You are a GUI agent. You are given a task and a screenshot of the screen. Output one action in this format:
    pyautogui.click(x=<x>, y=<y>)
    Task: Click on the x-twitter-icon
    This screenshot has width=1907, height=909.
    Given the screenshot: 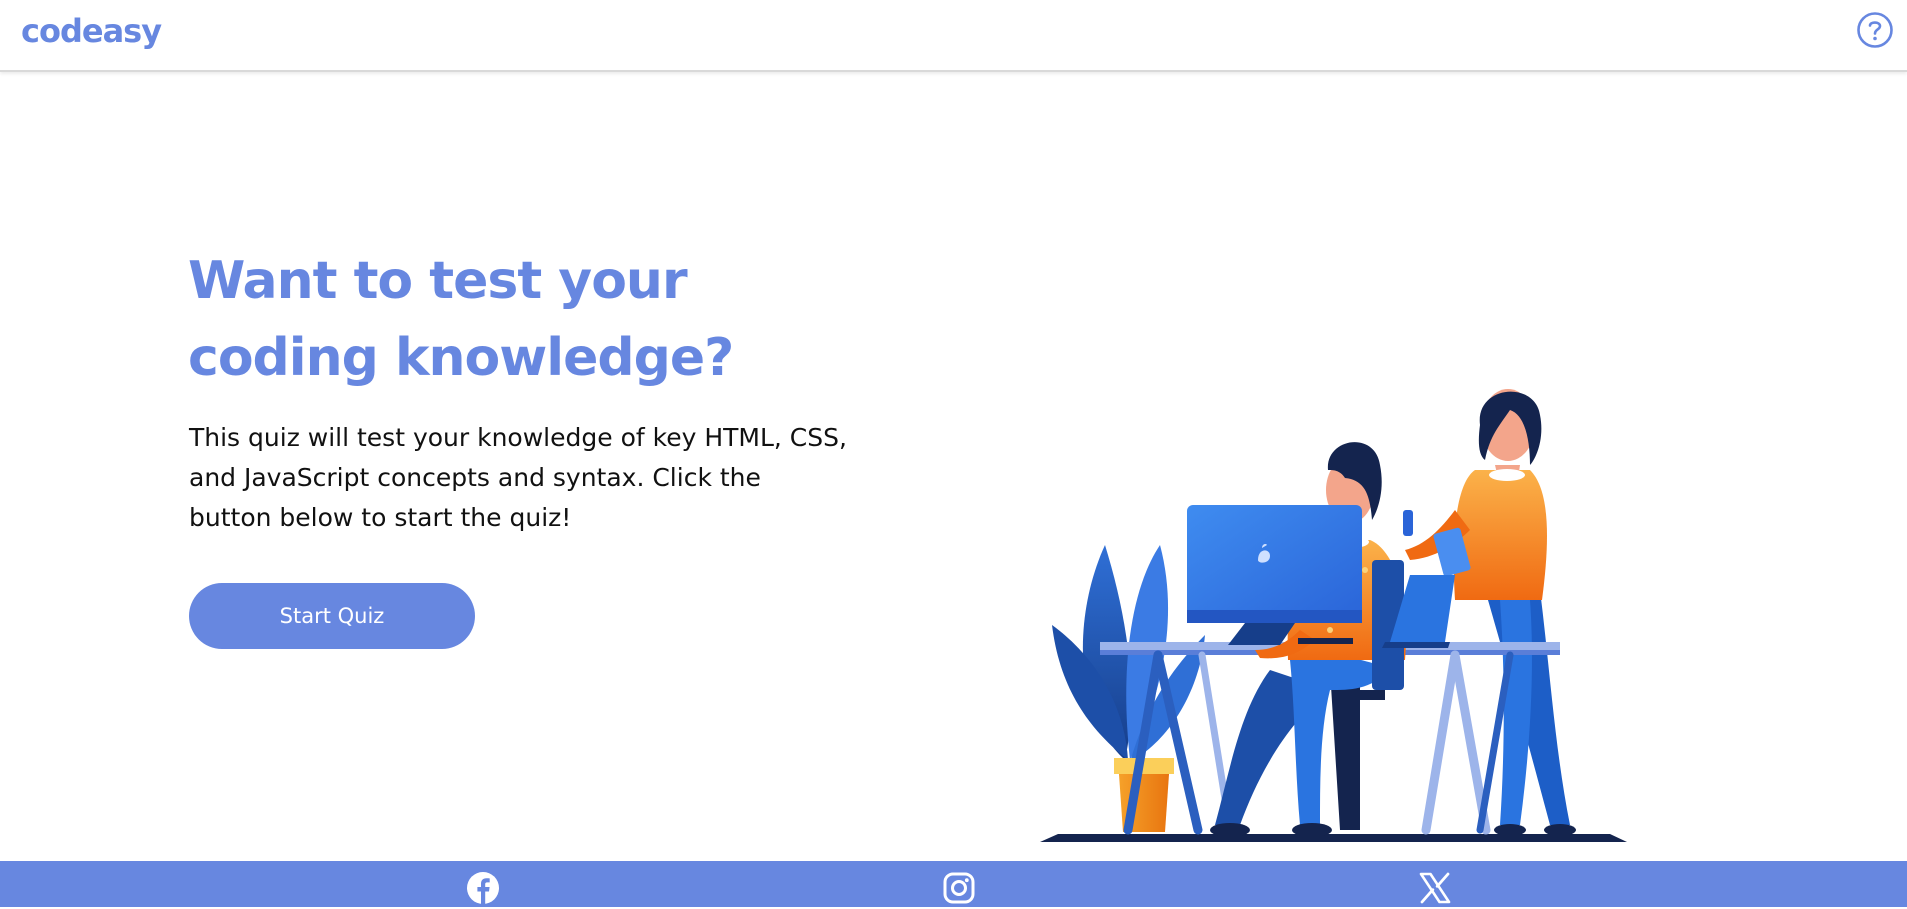 What is the action you would take?
    pyautogui.click(x=1435, y=888)
    